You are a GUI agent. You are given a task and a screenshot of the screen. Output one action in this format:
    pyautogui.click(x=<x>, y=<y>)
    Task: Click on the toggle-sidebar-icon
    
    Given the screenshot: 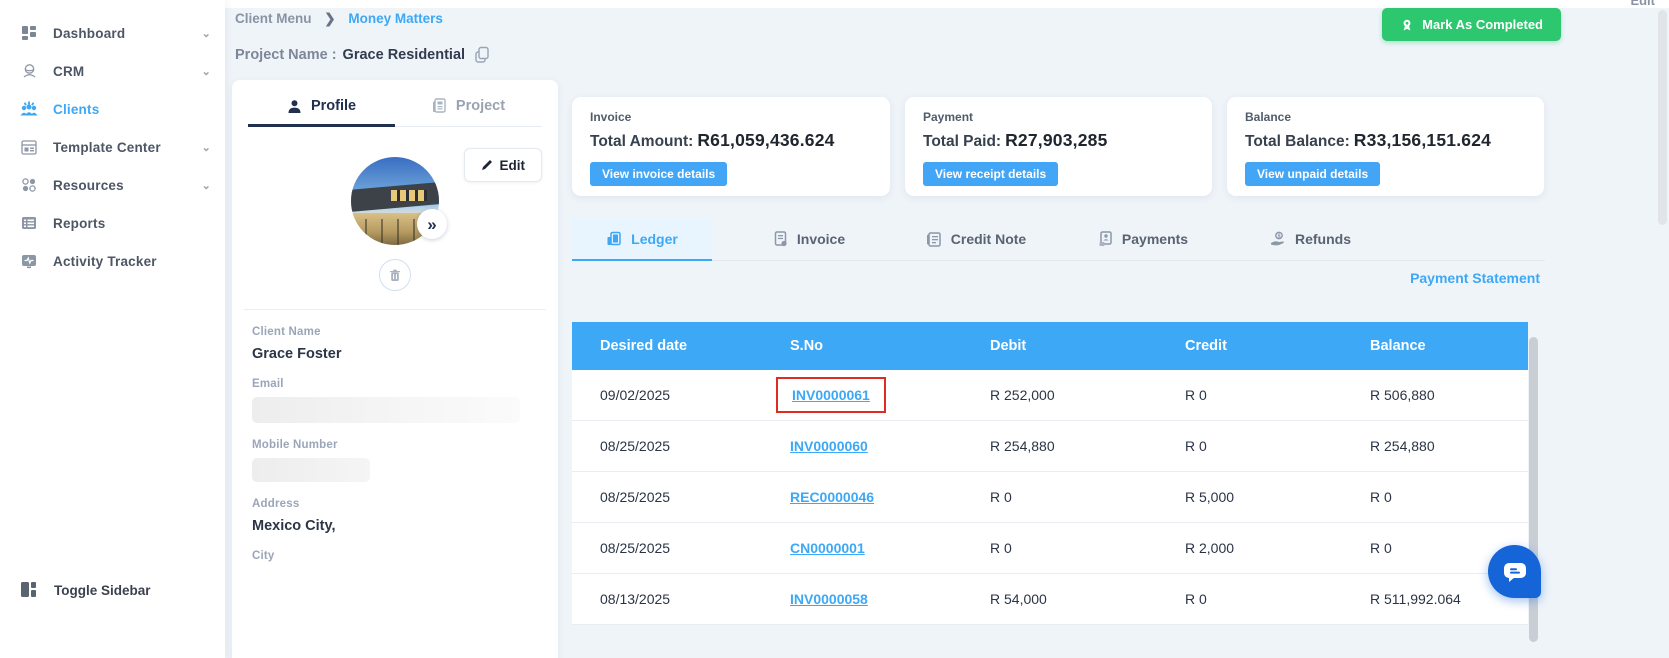 What is the action you would take?
    pyautogui.click(x=29, y=590)
    